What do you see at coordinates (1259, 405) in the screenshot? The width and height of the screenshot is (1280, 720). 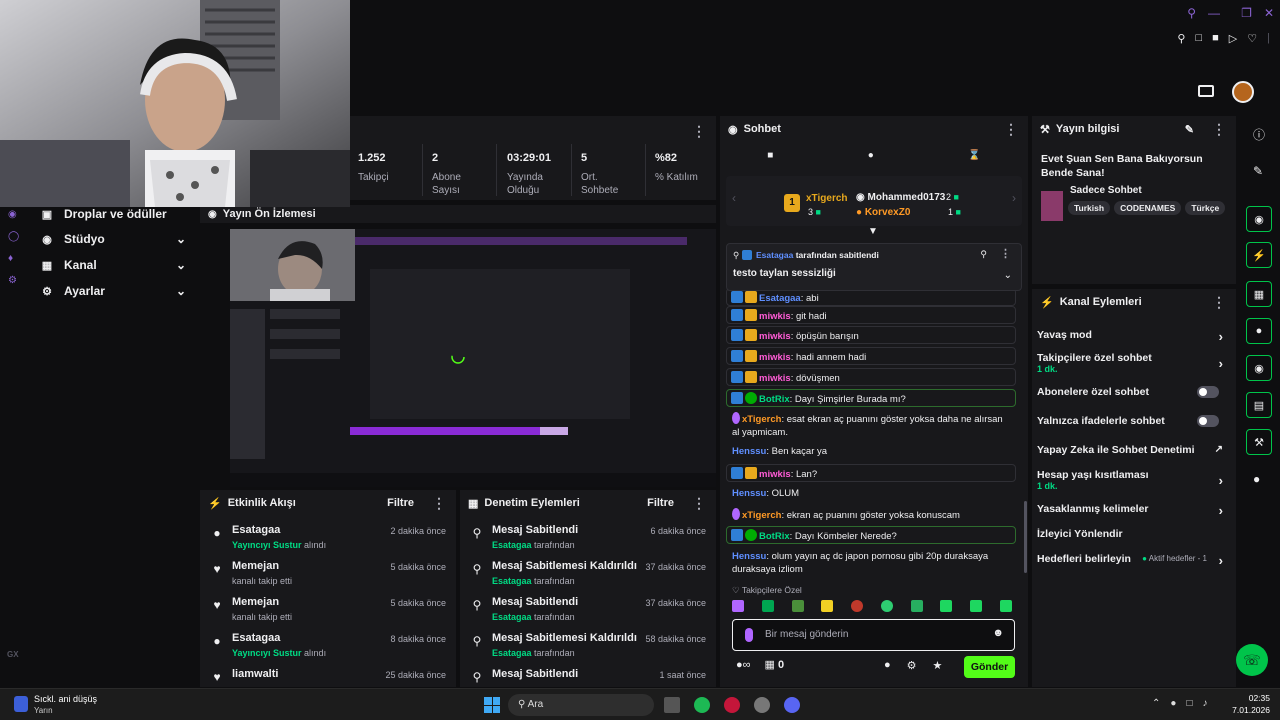 I see `layout-icon: ▤` at bounding box center [1259, 405].